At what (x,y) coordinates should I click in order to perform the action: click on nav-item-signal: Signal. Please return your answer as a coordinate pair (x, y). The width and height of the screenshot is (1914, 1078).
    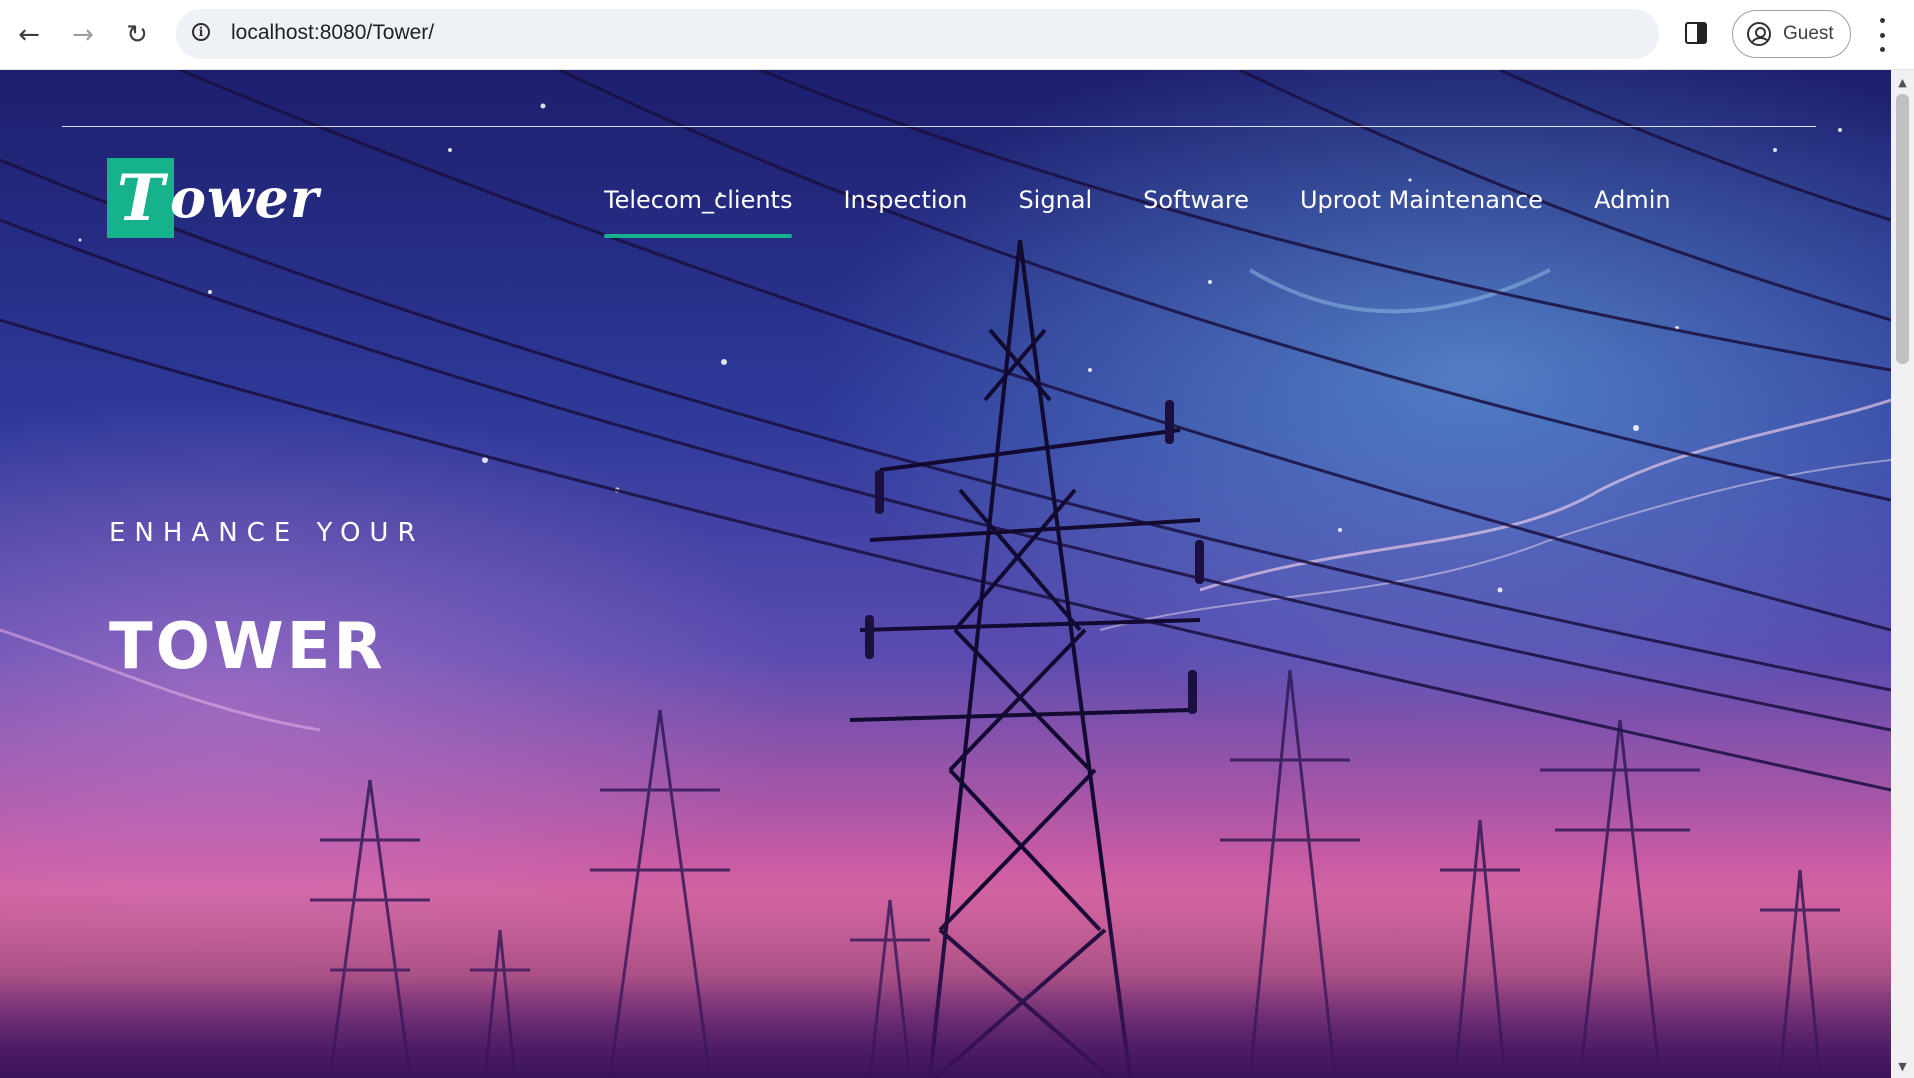
    Looking at the image, I should click on (1055, 200).